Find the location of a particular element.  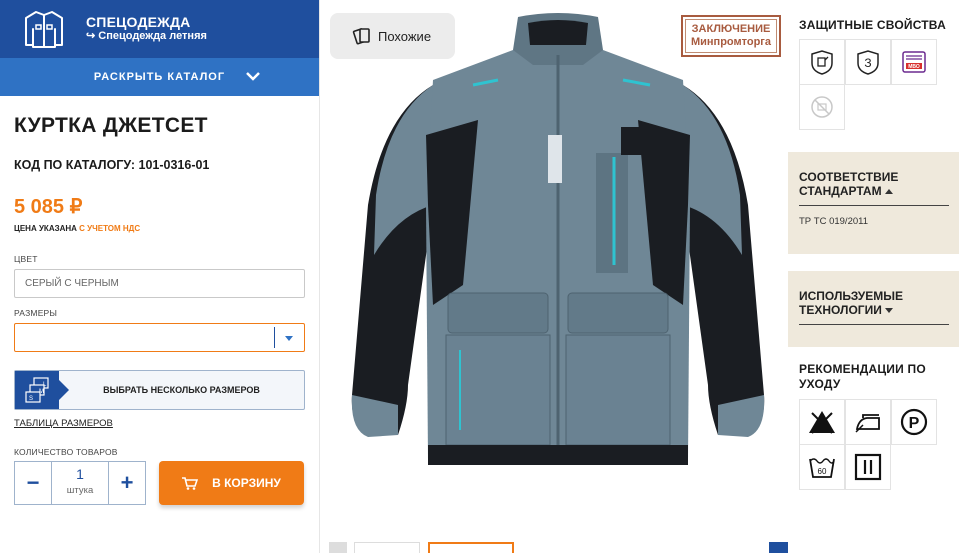

similar-products-button: Похожие is located at coordinates (392, 36).